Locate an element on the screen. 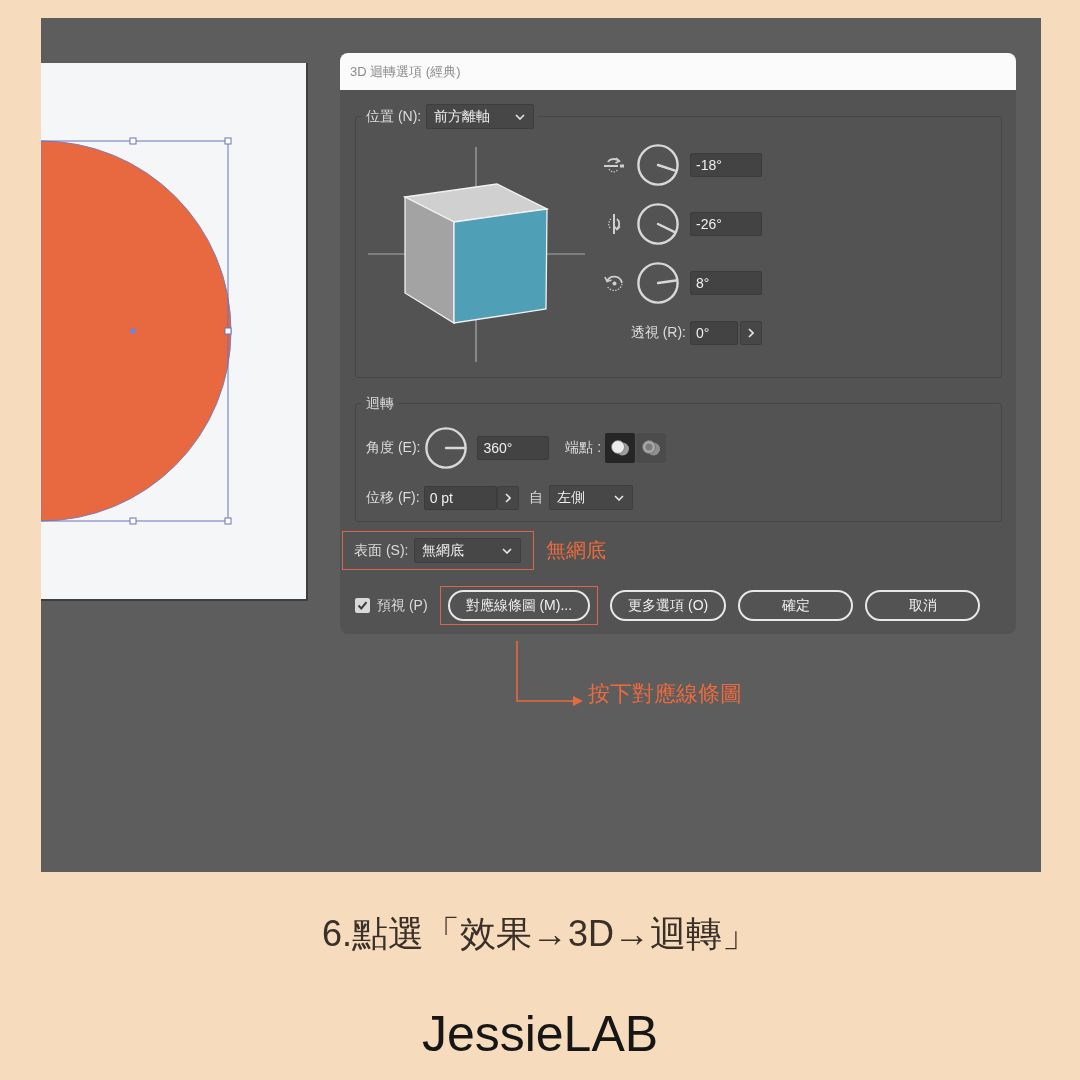 The width and height of the screenshot is (1080, 1080). angle-field: 360° is located at coordinates (513, 448).